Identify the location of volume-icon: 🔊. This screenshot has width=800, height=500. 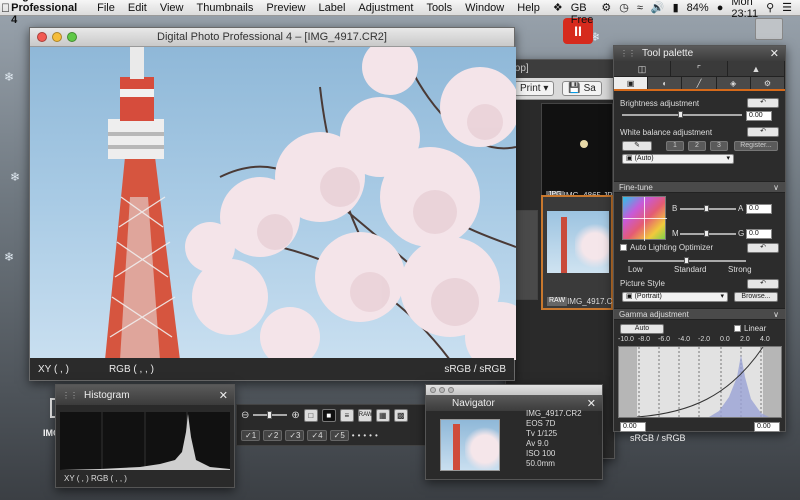
(658, 7).